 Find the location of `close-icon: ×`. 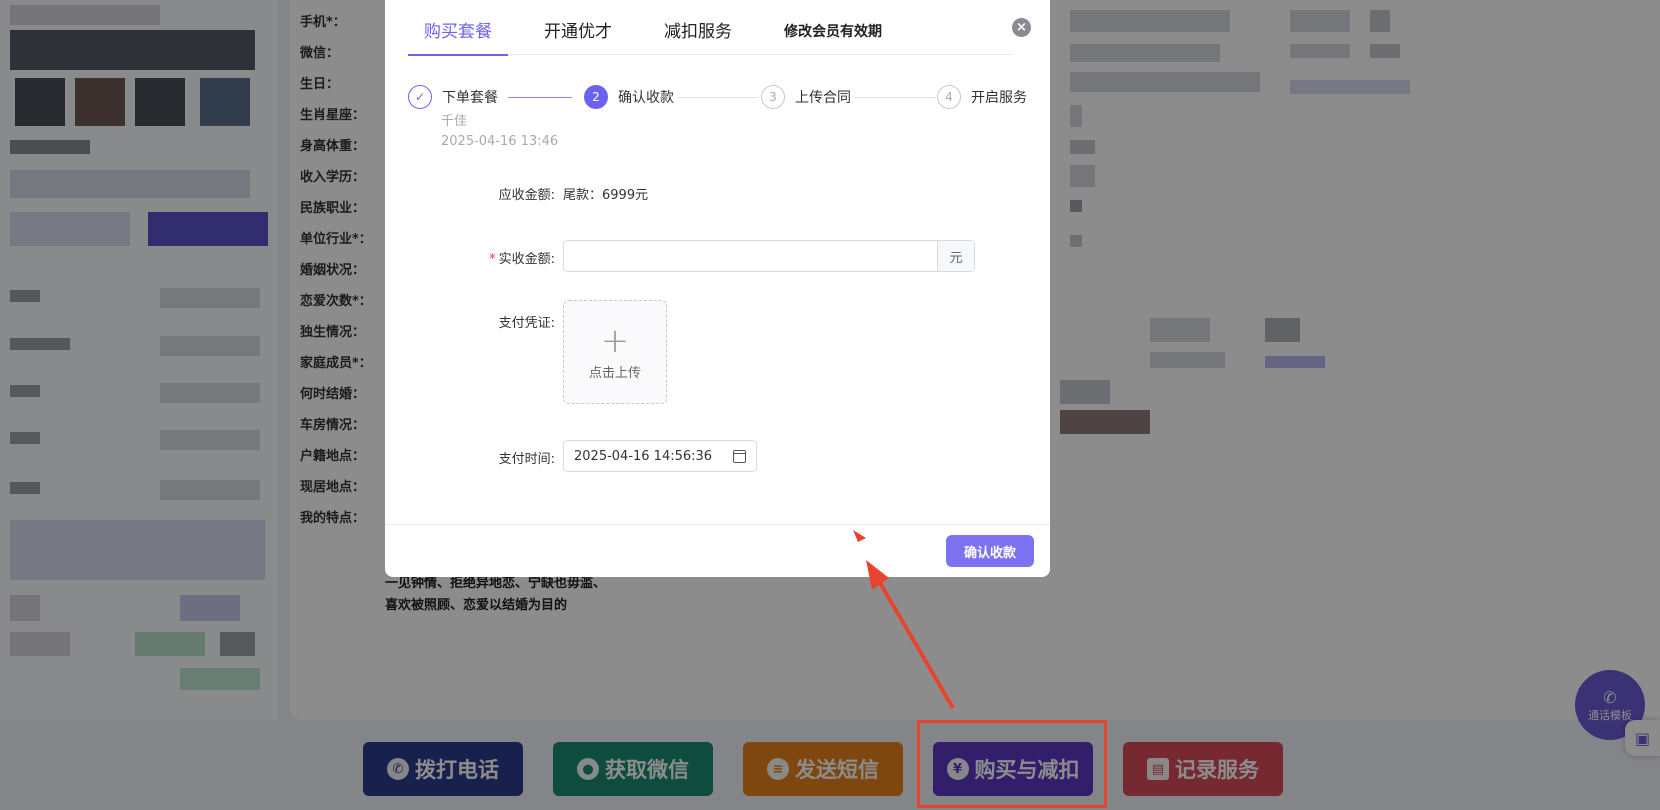

close-icon: × is located at coordinates (1021, 27).